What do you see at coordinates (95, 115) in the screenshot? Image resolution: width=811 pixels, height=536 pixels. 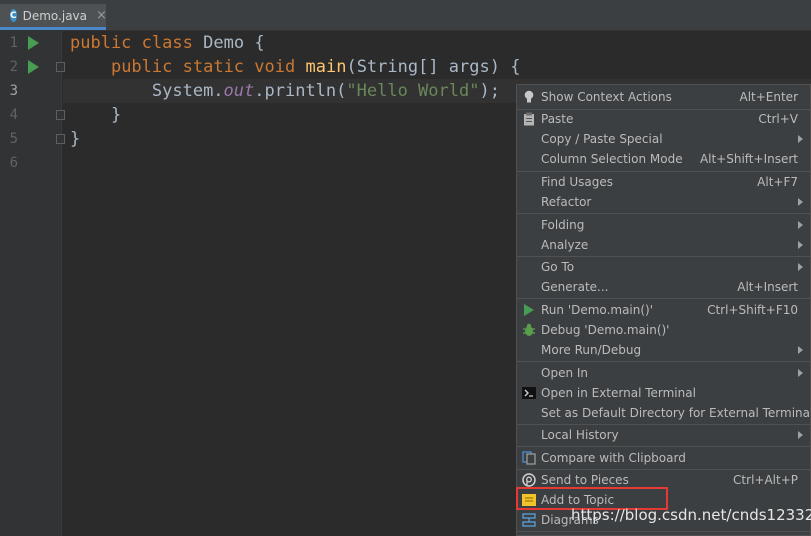 I see `code-line-4: }` at bounding box center [95, 115].